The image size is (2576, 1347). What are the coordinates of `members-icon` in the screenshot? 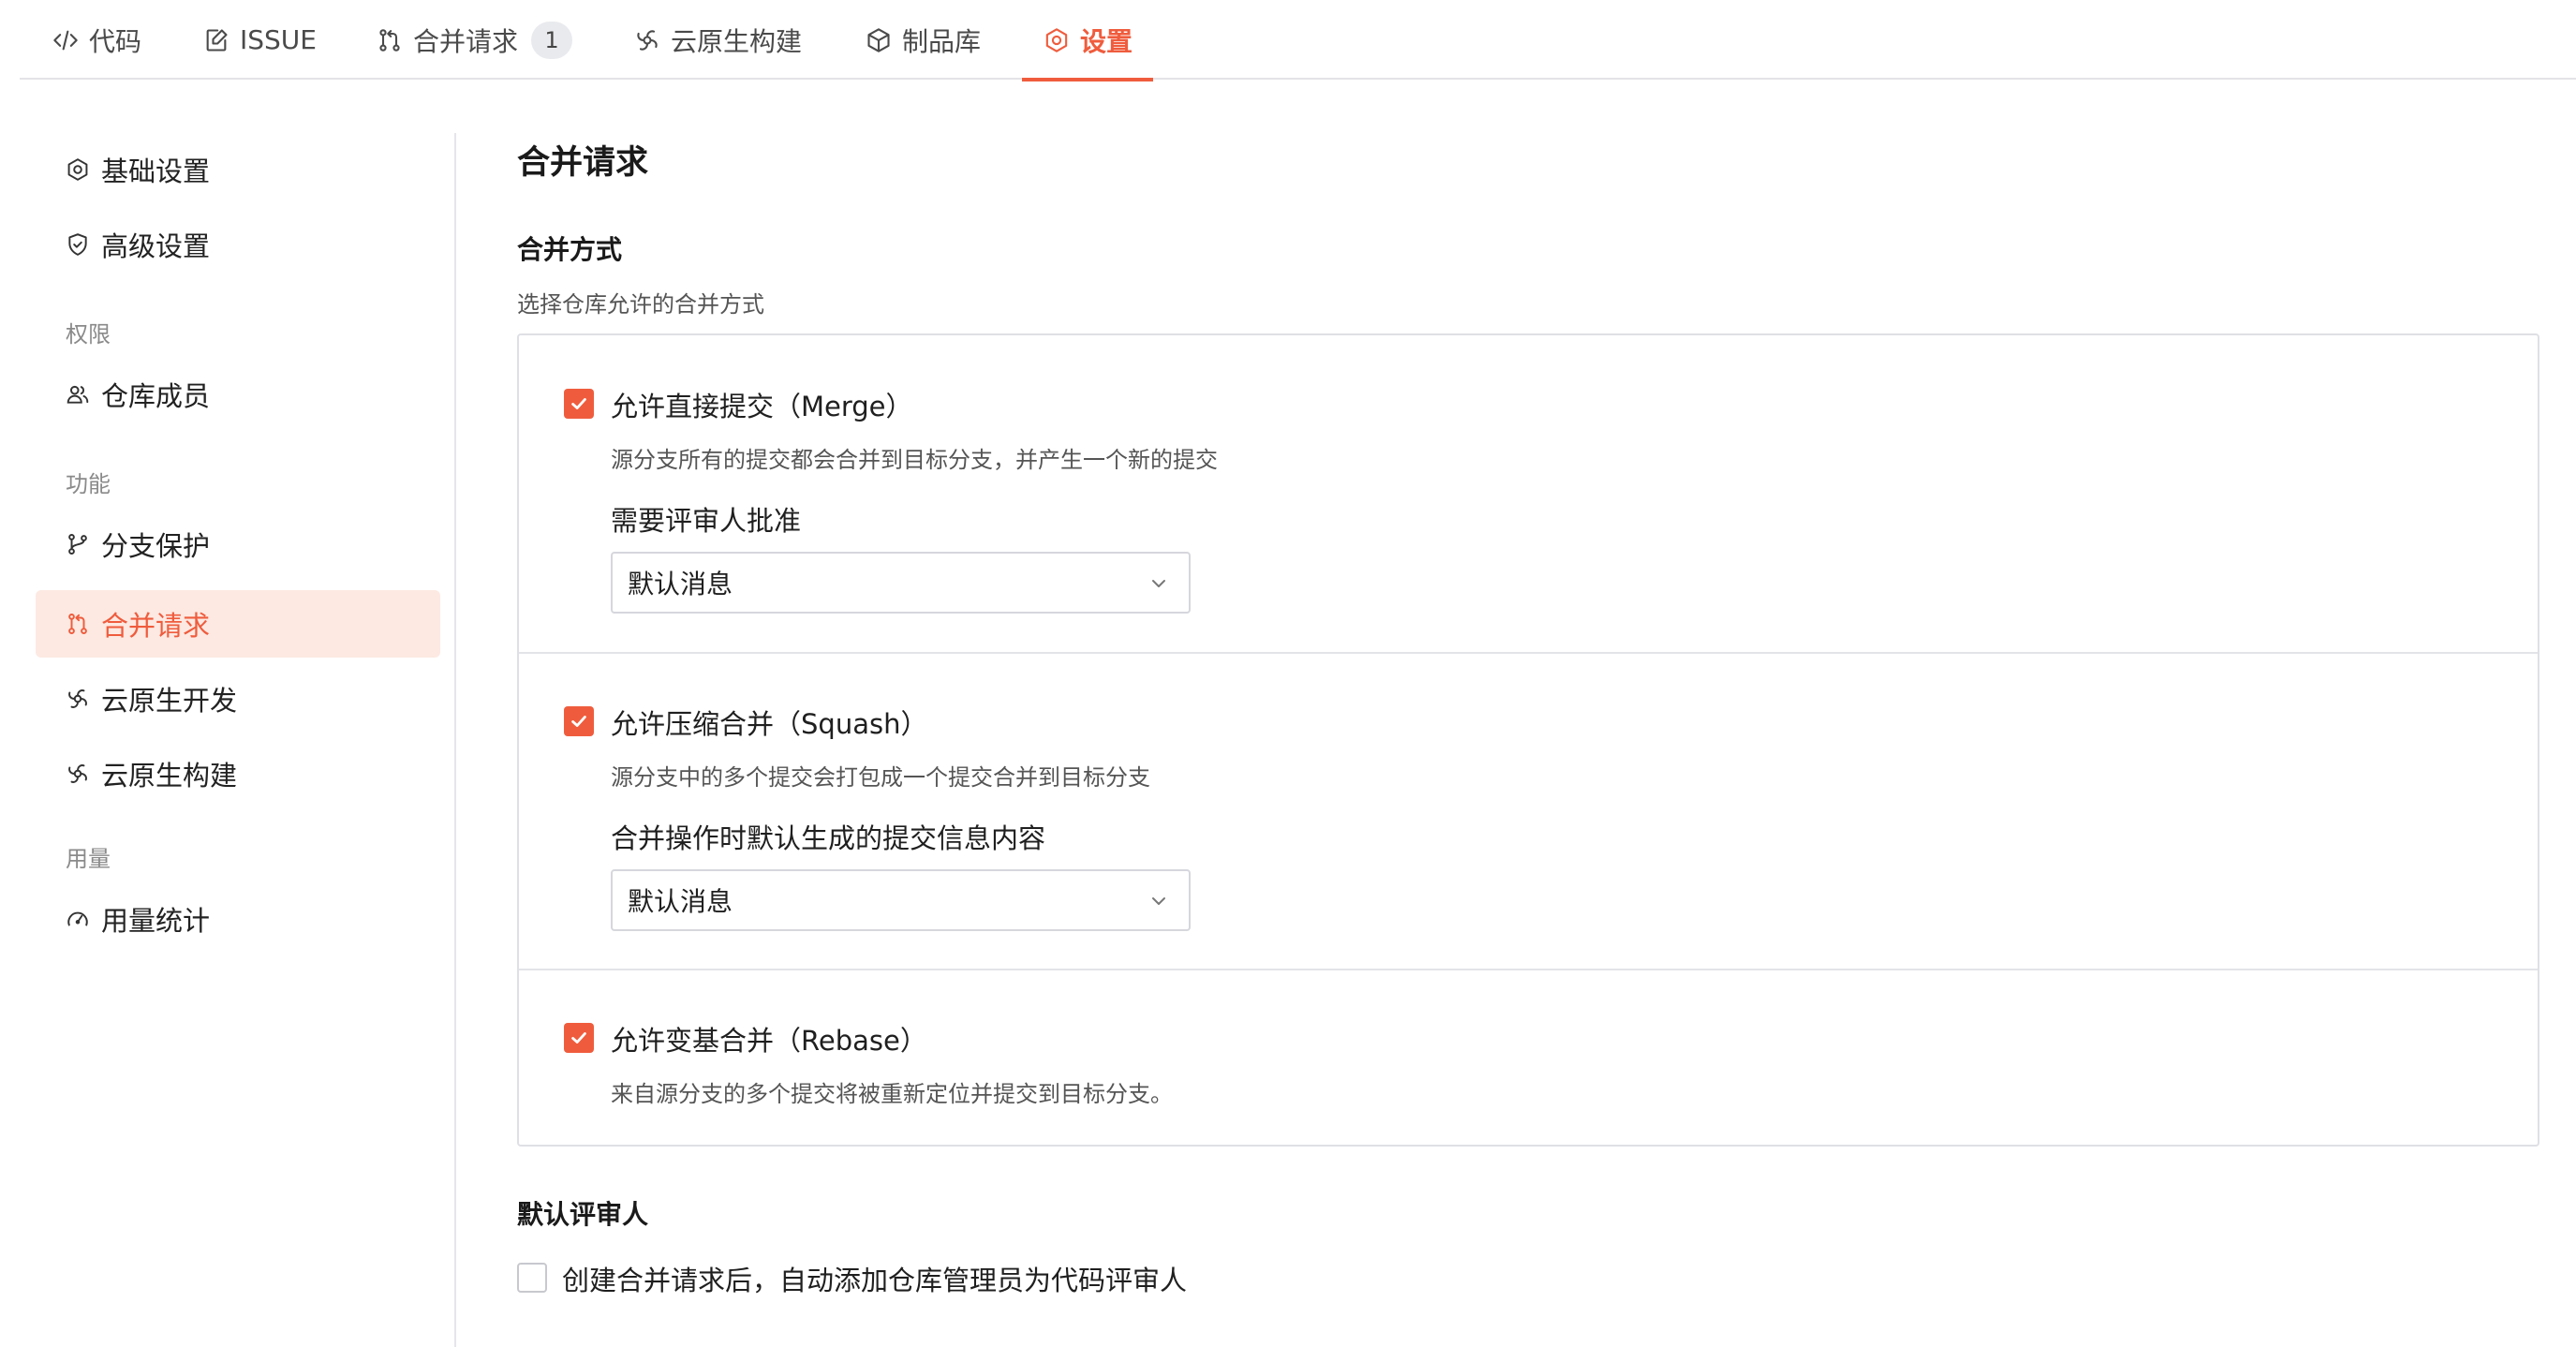 It's located at (78, 394).